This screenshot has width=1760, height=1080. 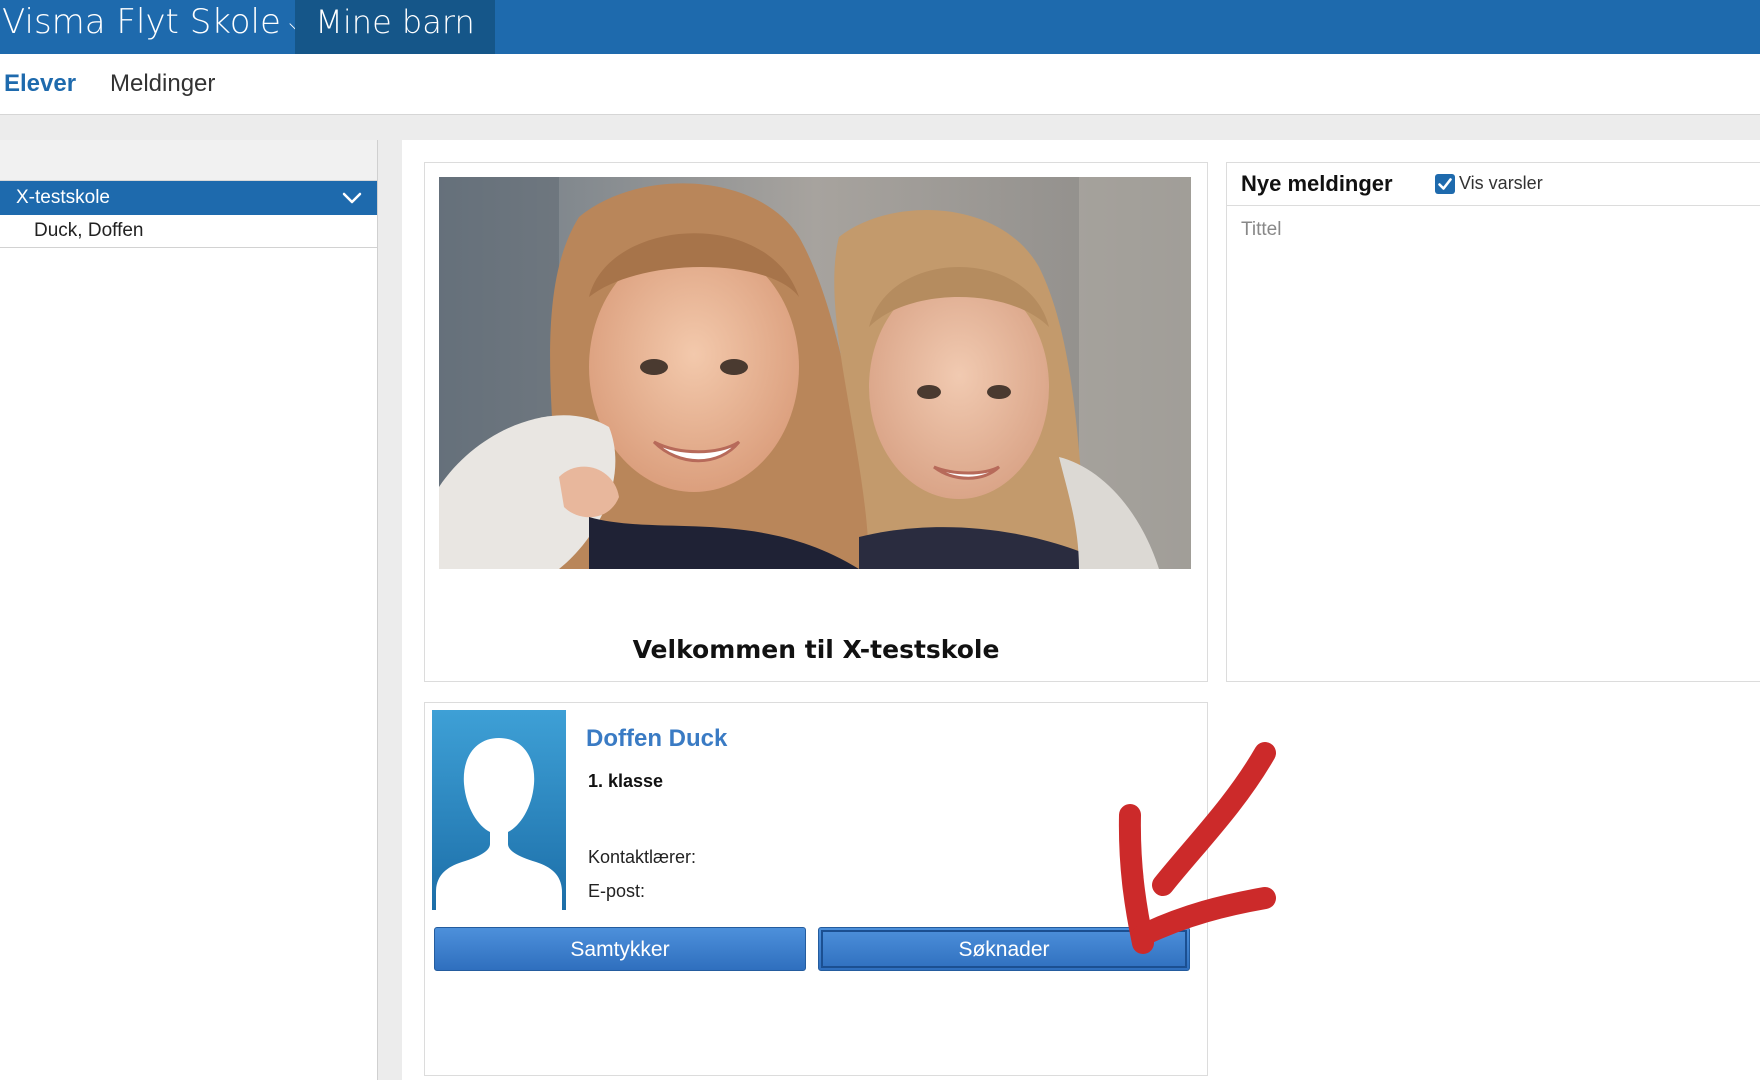 I want to click on show-alerts-label: Vis varsler, so click(x=1501, y=183).